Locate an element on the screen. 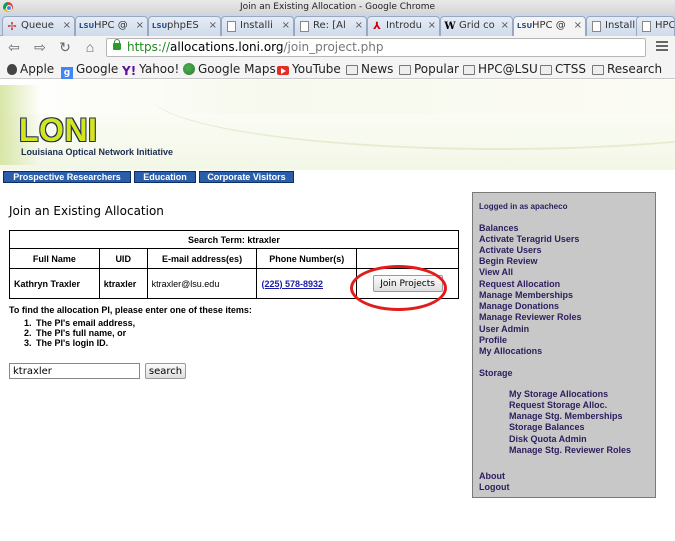 This screenshot has width=675, height=541. sidebar-item-activate-users: Activate Users is located at coordinates (510, 250).